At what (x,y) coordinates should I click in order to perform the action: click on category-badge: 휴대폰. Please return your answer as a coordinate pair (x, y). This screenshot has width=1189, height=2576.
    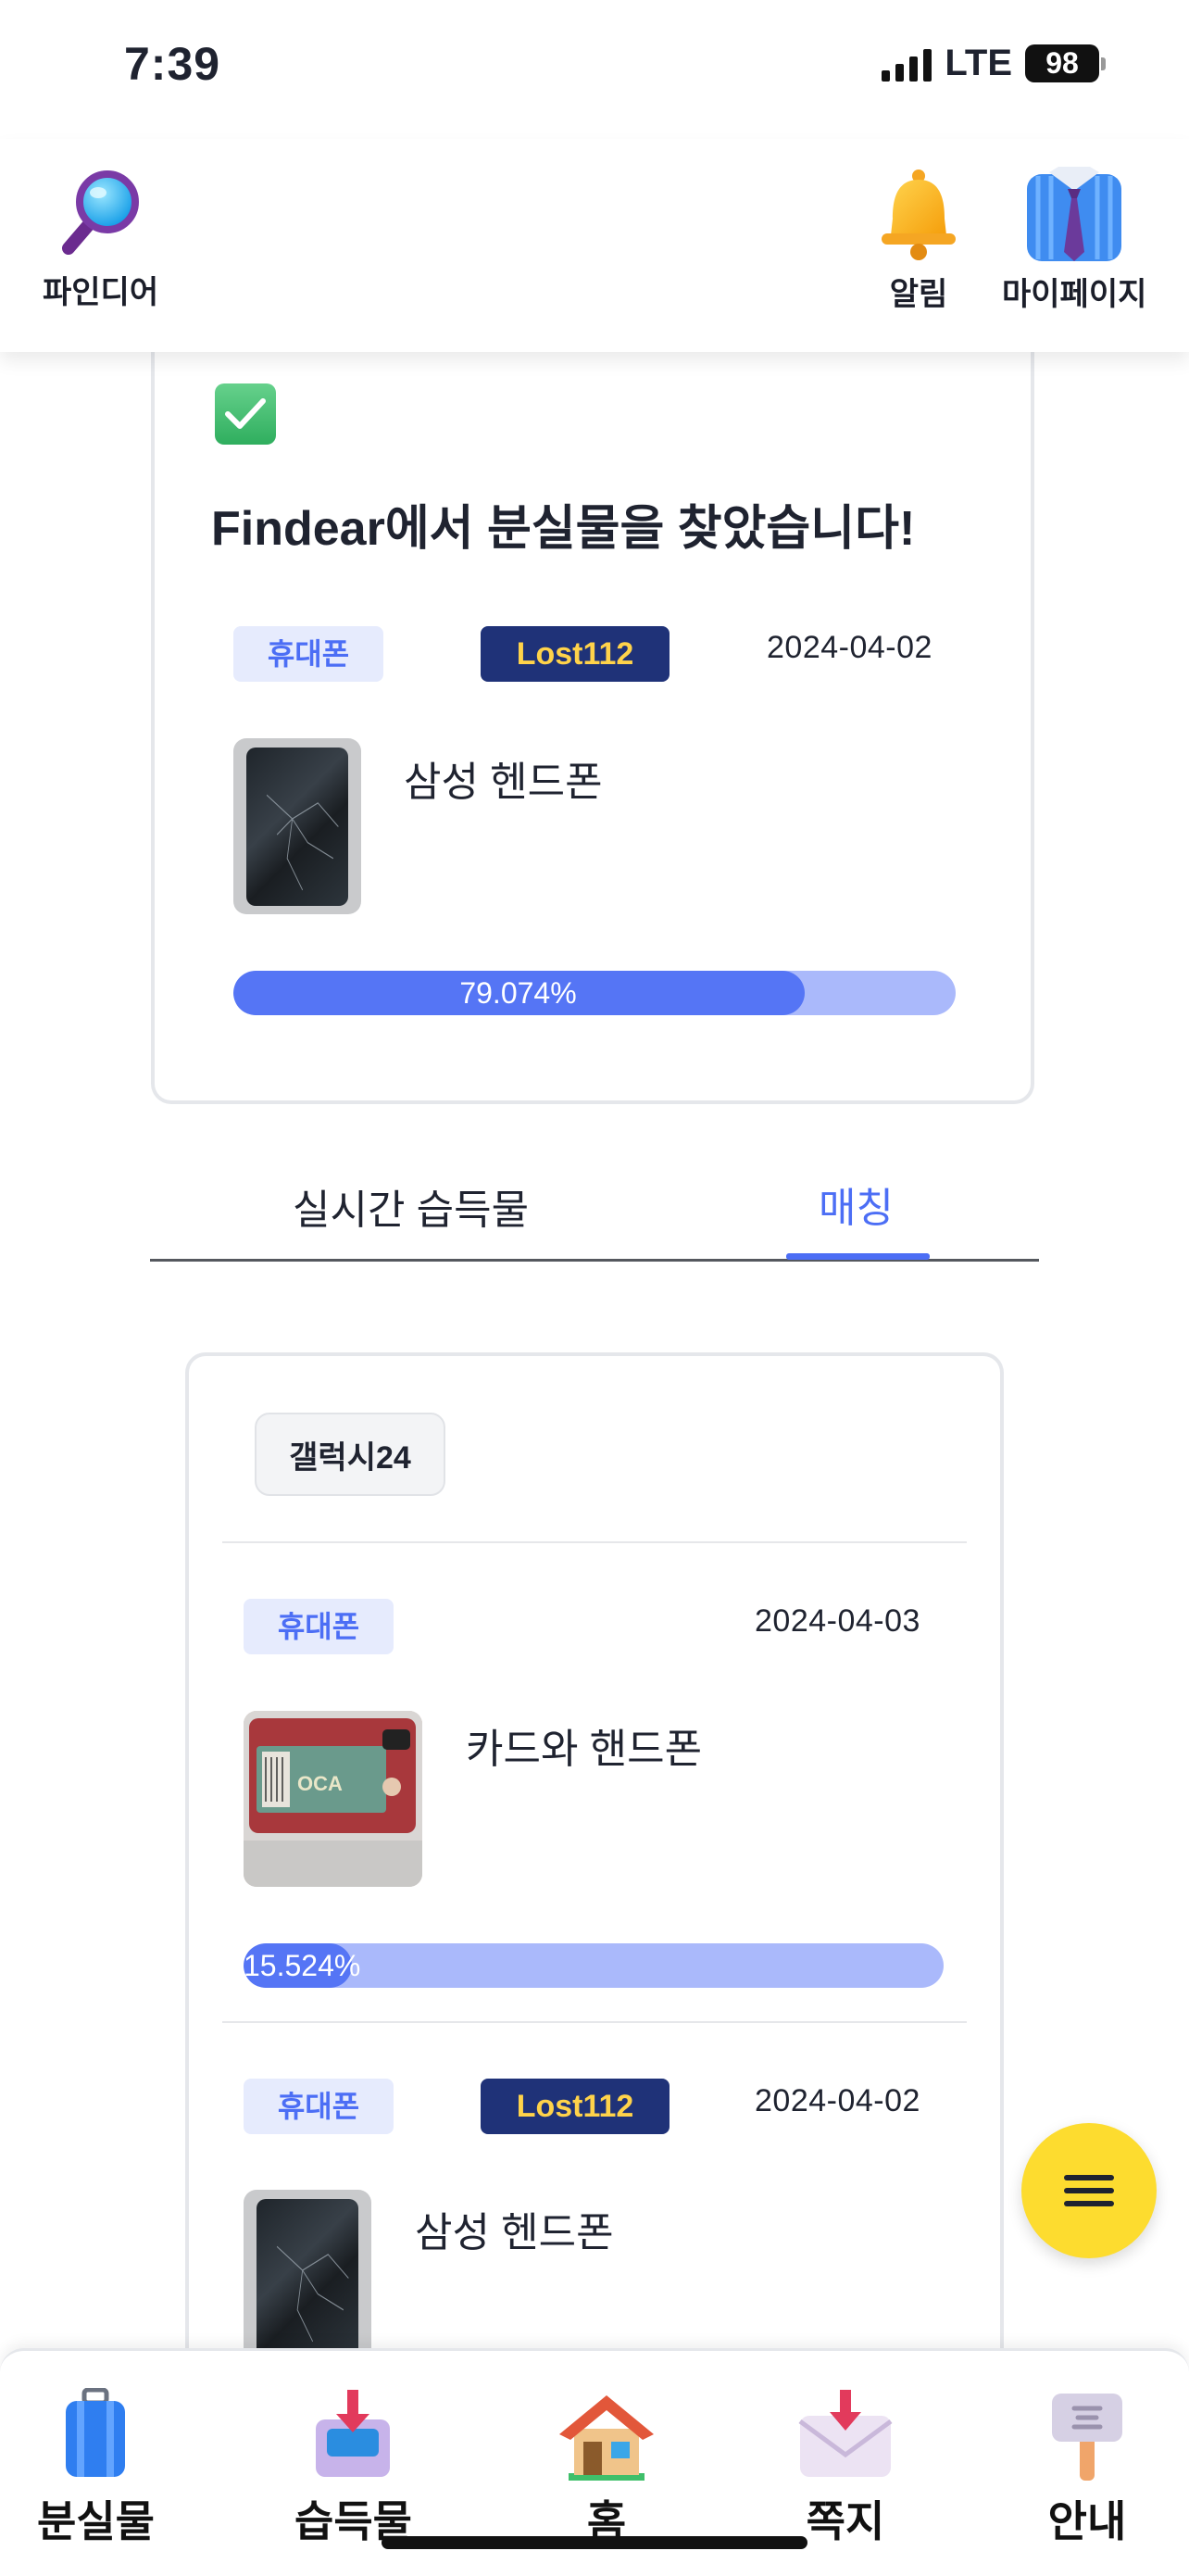
    Looking at the image, I should click on (308, 654).